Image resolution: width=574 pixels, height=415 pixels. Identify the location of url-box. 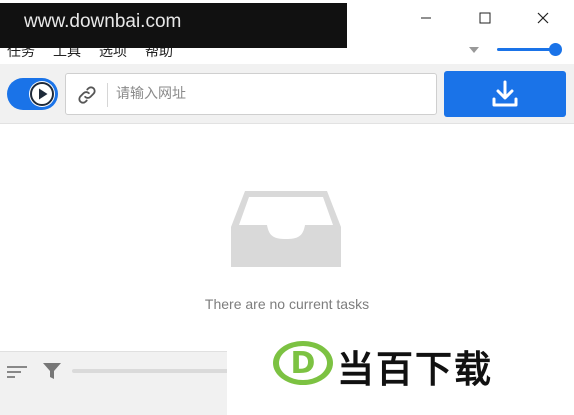
(251, 94).